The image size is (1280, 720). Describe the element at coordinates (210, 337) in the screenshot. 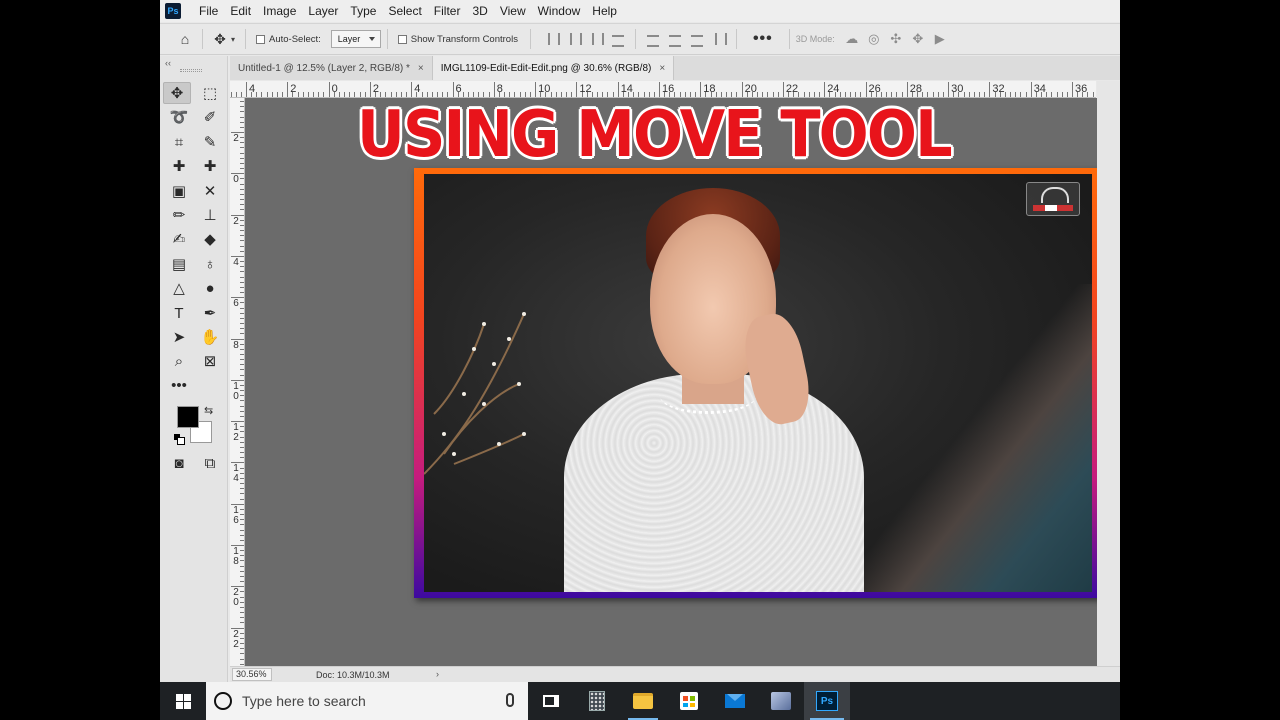

I see `hand-tool-icon: ✋` at that location.